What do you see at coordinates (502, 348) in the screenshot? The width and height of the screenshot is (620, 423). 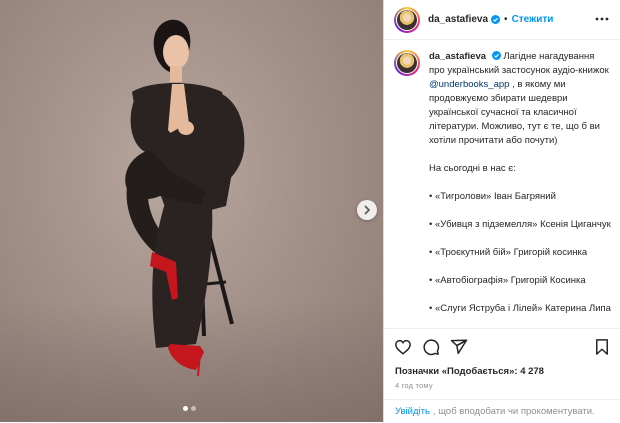 I see `action-icons` at bounding box center [502, 348].